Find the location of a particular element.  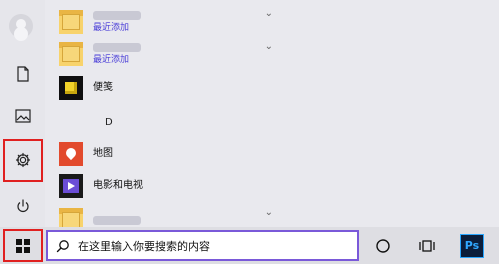

power-button is located at coordinates (22, 206).